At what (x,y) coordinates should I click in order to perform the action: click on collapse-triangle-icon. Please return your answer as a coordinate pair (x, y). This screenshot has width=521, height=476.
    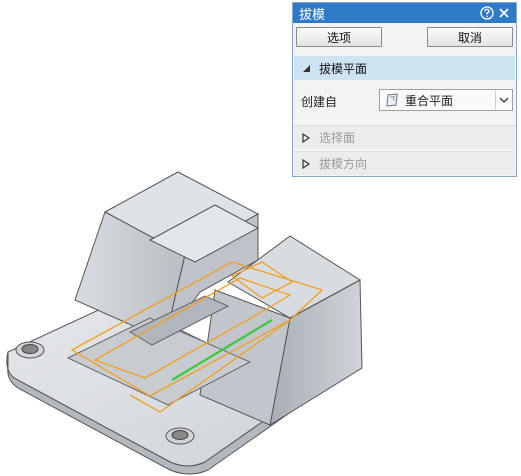
    Looking at the image, I should click on (307, 68).